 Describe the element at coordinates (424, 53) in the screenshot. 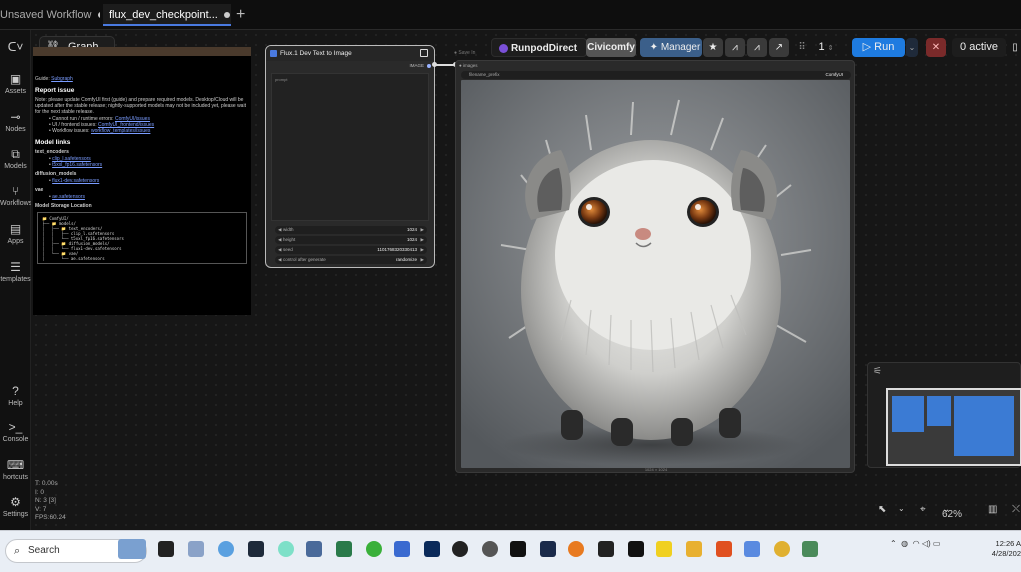

I see `expand-icon` at that location.